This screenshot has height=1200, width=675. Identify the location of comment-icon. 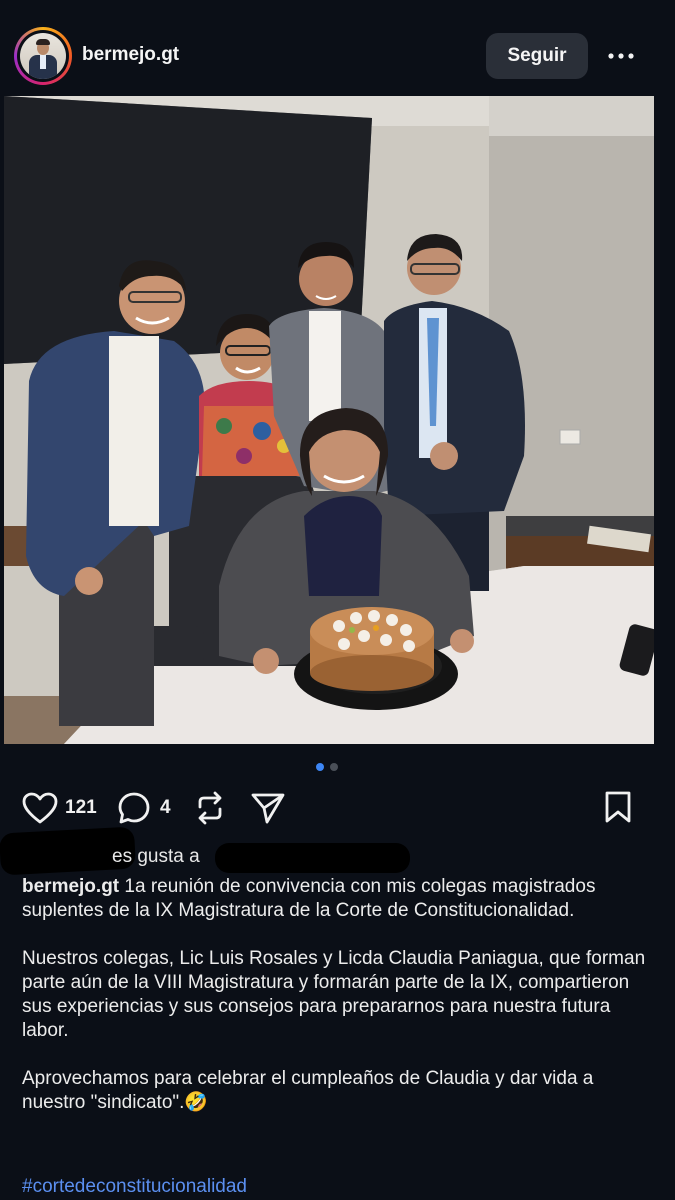
(134, 808).